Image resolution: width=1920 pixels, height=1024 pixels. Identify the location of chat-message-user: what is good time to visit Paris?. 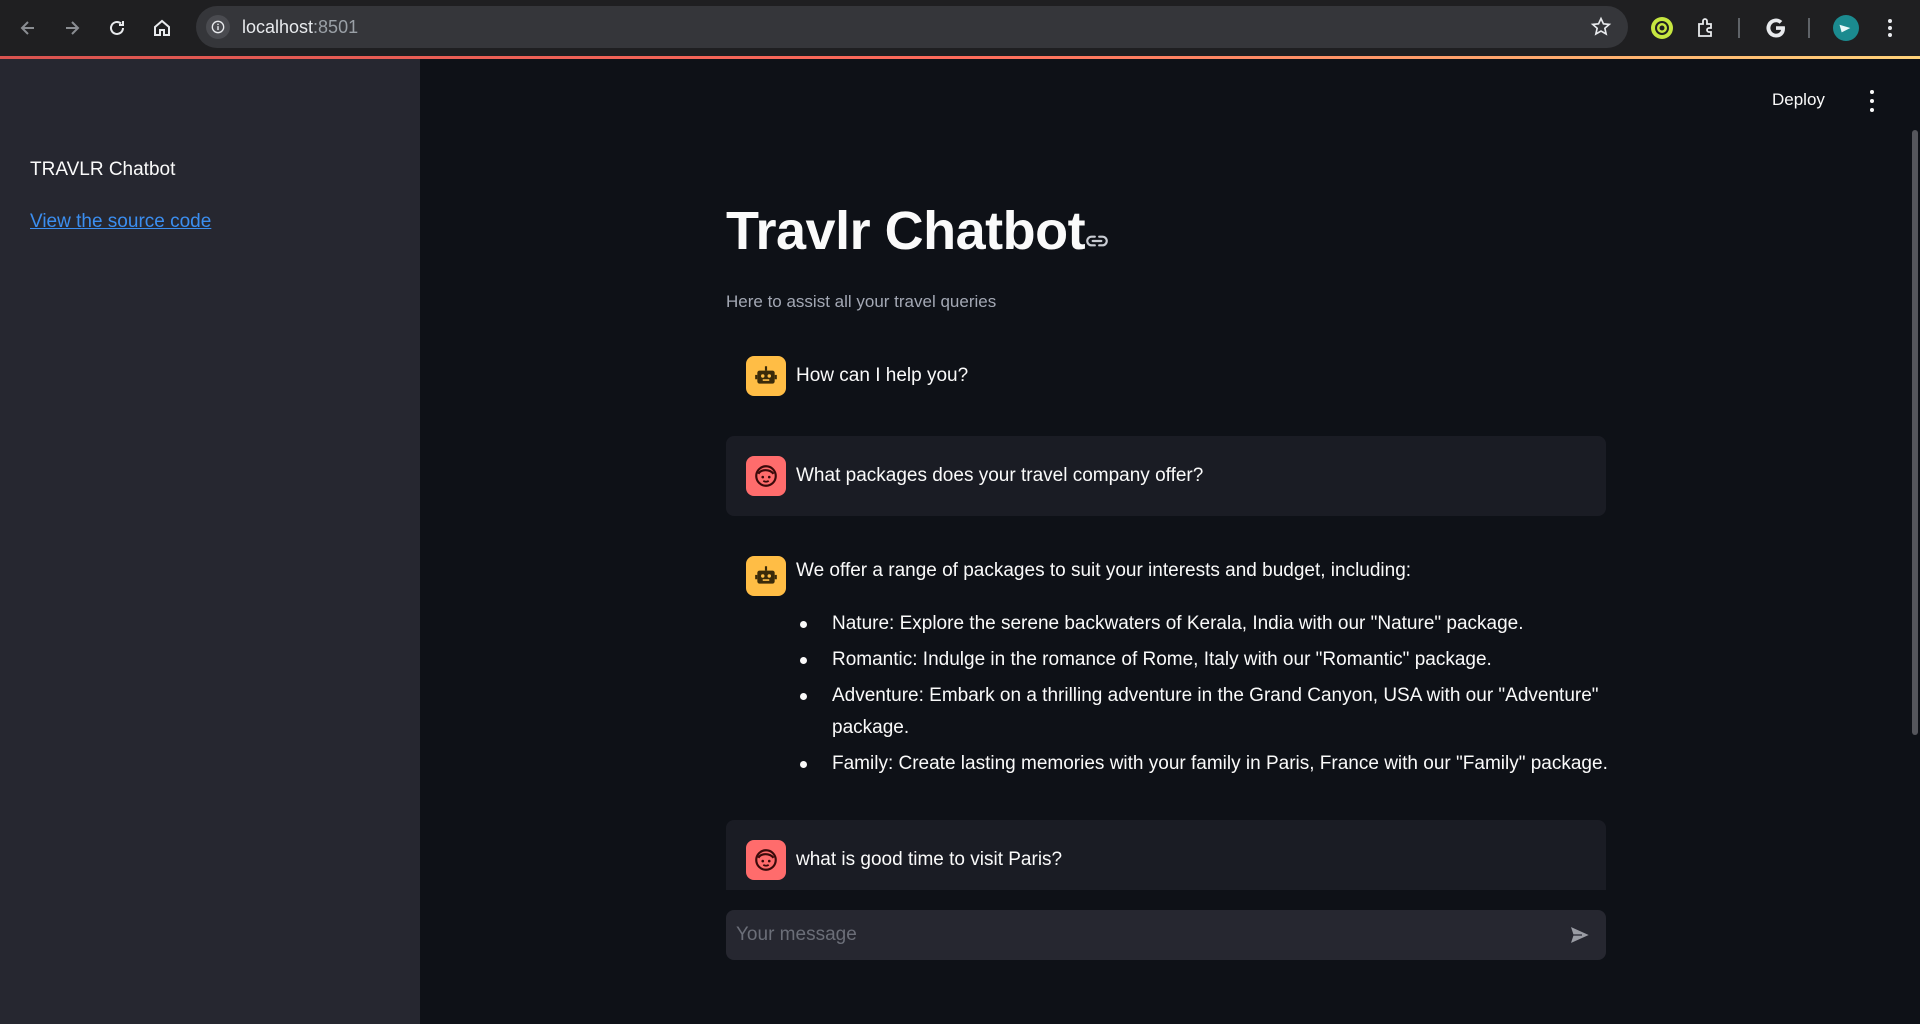
(1166, 855).